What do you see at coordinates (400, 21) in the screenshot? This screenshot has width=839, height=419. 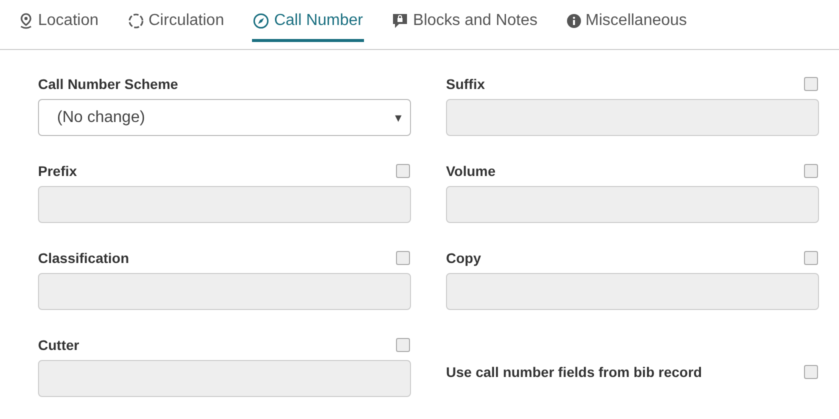 I see `speech-bubble-icon` at bounding box center [400, 21].